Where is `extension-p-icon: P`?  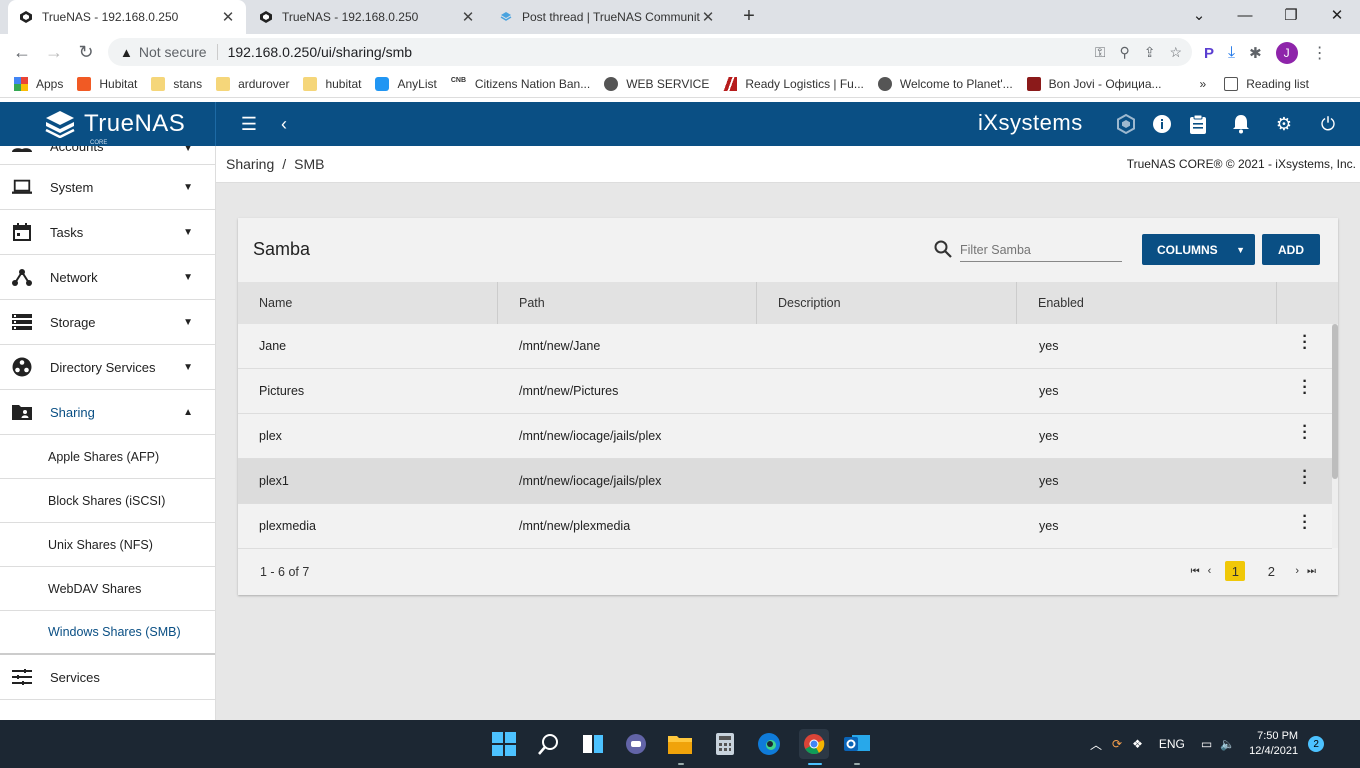
extension-p-icon: P is located at coordinates (1209, 53).